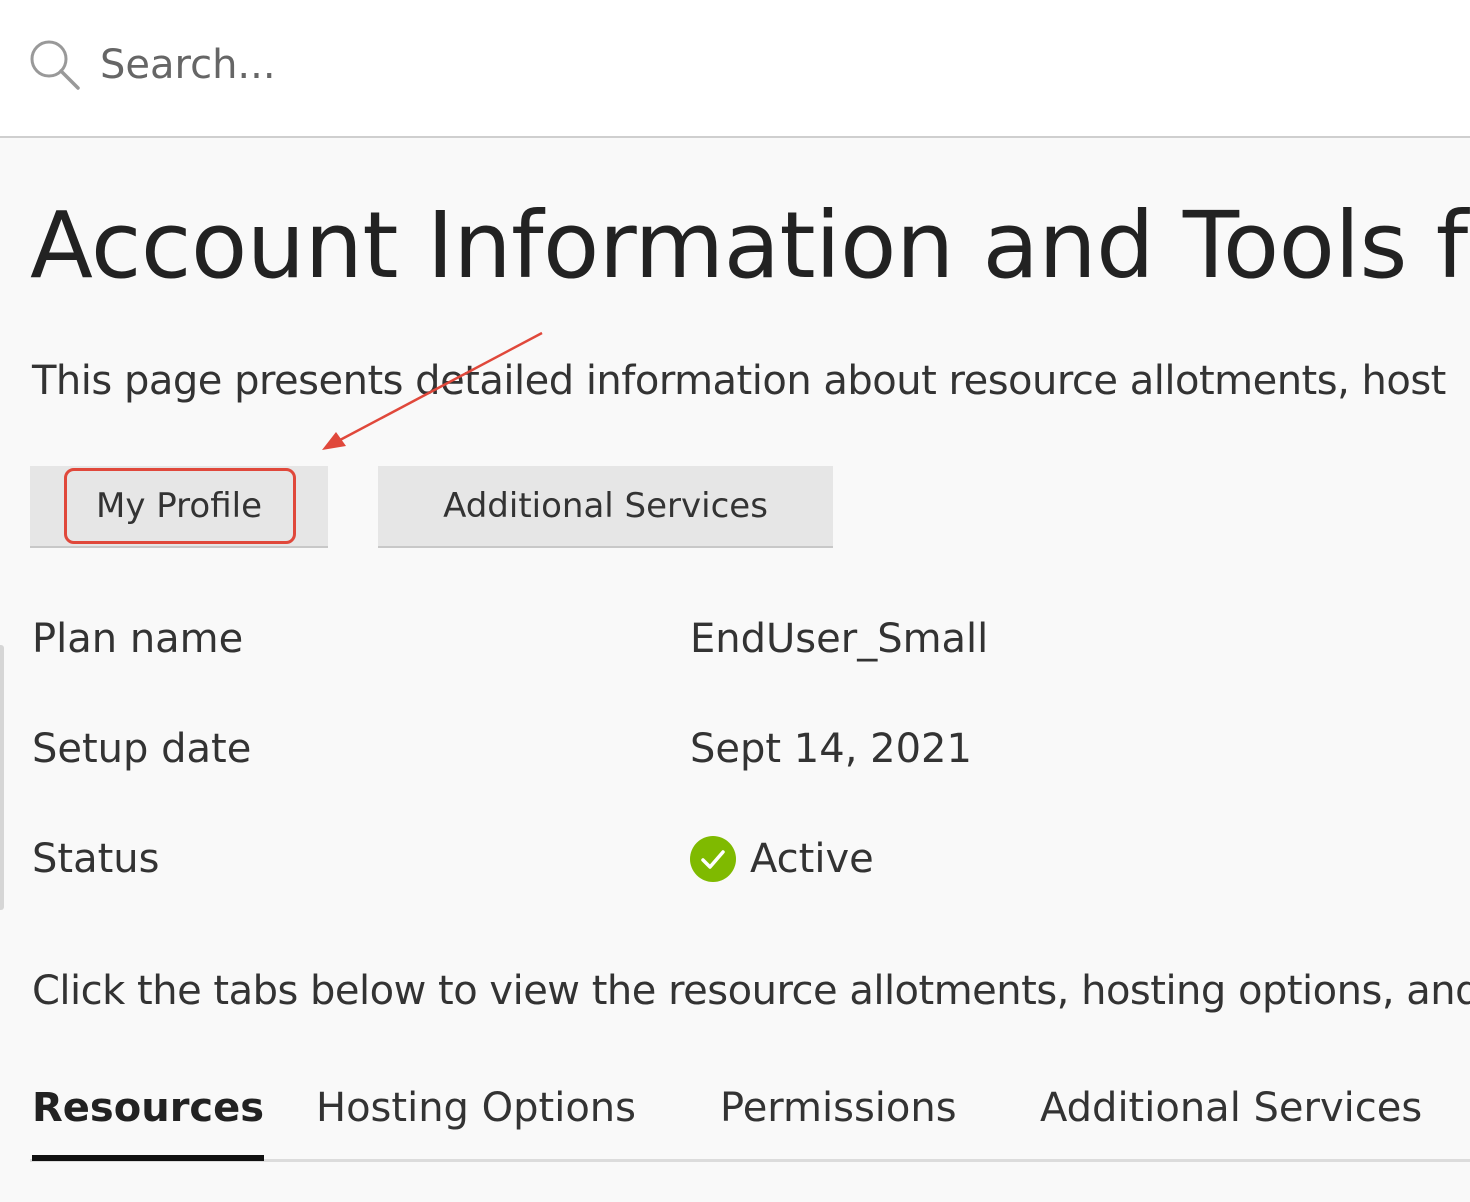  I want to click on my-profile-button-label: My Profile, so click(179, 506).